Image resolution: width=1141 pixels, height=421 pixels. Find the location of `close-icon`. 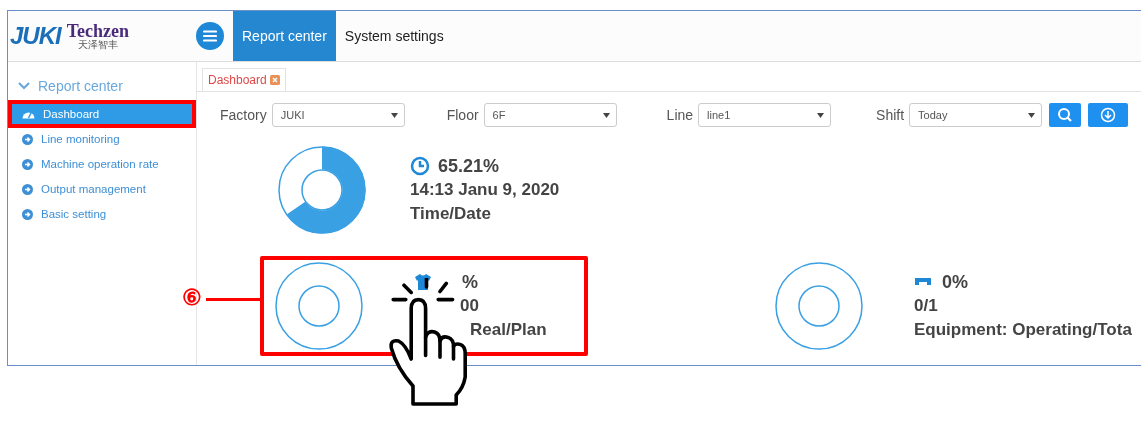

close-icon is located at coordinates (274, 80).